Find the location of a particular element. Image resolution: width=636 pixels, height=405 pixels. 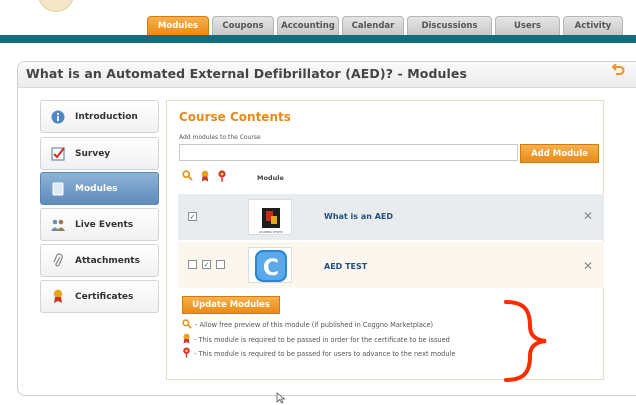

sidebar-item-certificates: Certificates is located at coordinates (99, 296).